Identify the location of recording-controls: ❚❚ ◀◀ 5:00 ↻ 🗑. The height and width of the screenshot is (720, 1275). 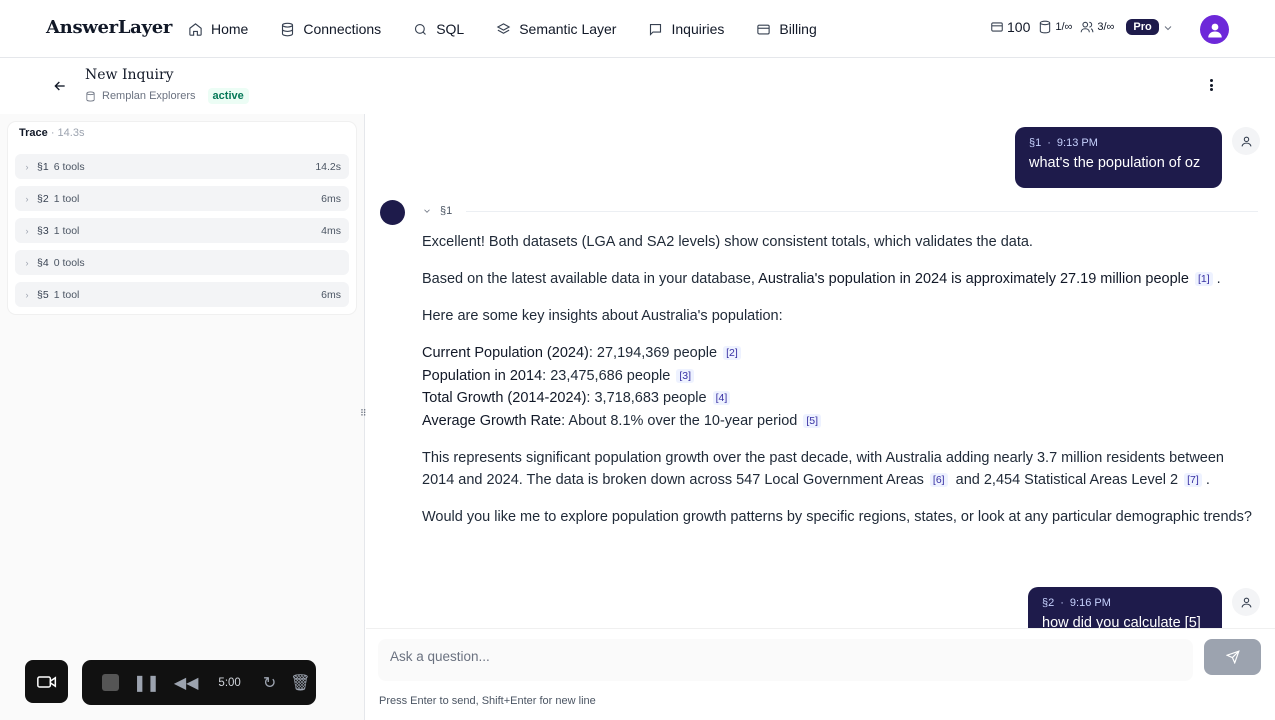
(199, 682).